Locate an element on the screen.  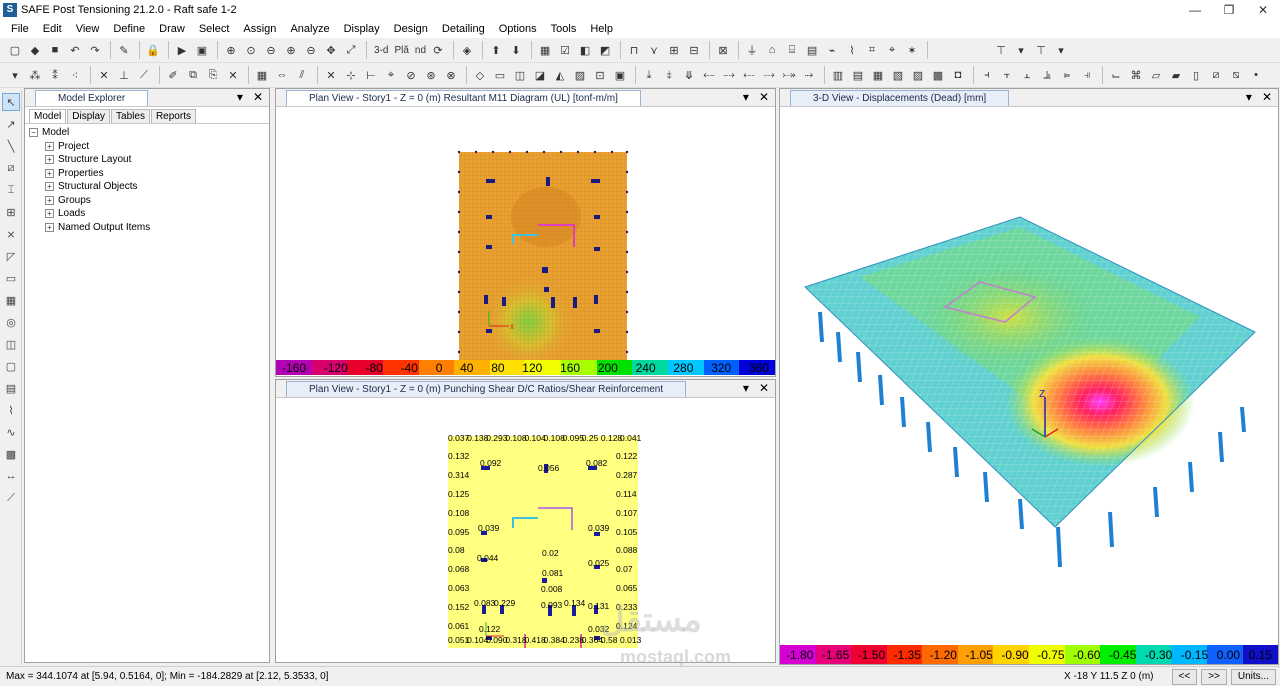
drawing-icon: ⌖ is located at coordinates (892, 50).